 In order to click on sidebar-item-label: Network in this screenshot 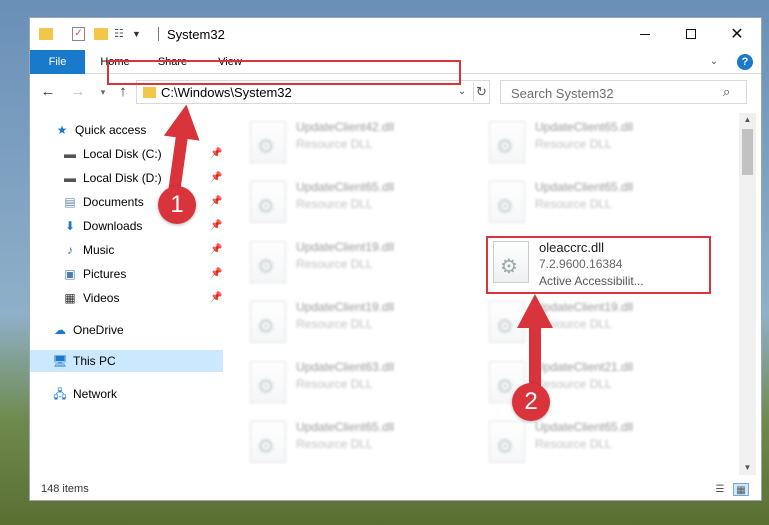, I will do `click(95, 394)`.